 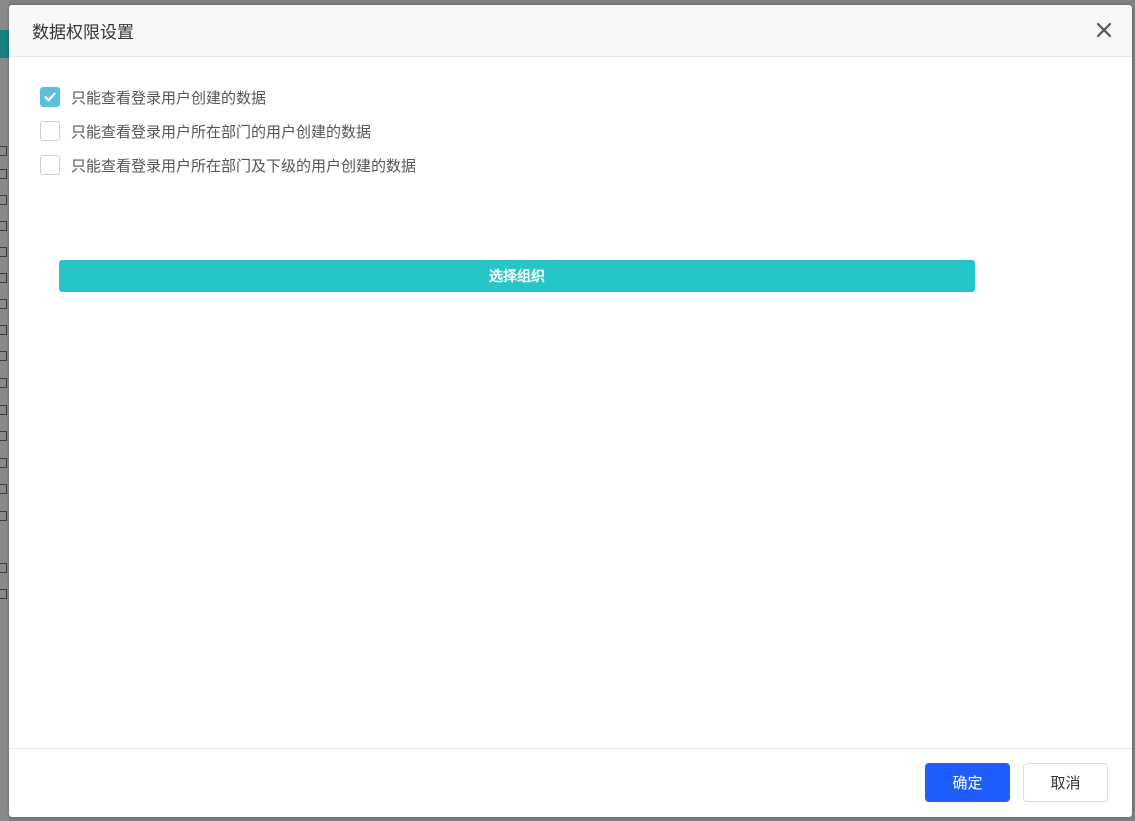 What do you see at coordinates (570, 782) in the screenshot?
I see `dialog-footer: 确定 取消` at bounding box center [570, 782].